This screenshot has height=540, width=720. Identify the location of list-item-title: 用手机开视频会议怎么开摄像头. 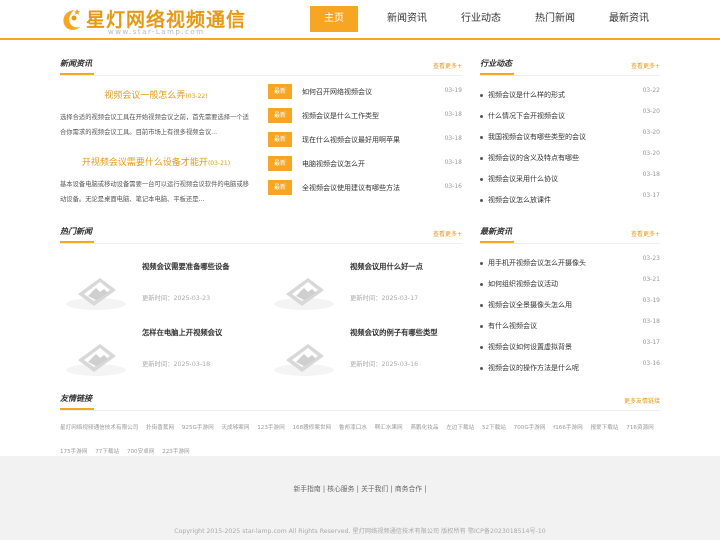
(537, 263).